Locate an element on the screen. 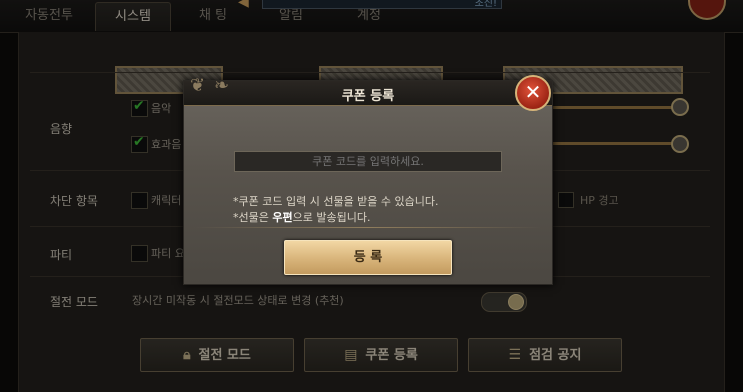 The width and height of the screenshot is (743, 392). info-text: 으로 발송됩니다. is located at coordinates (331, 217).